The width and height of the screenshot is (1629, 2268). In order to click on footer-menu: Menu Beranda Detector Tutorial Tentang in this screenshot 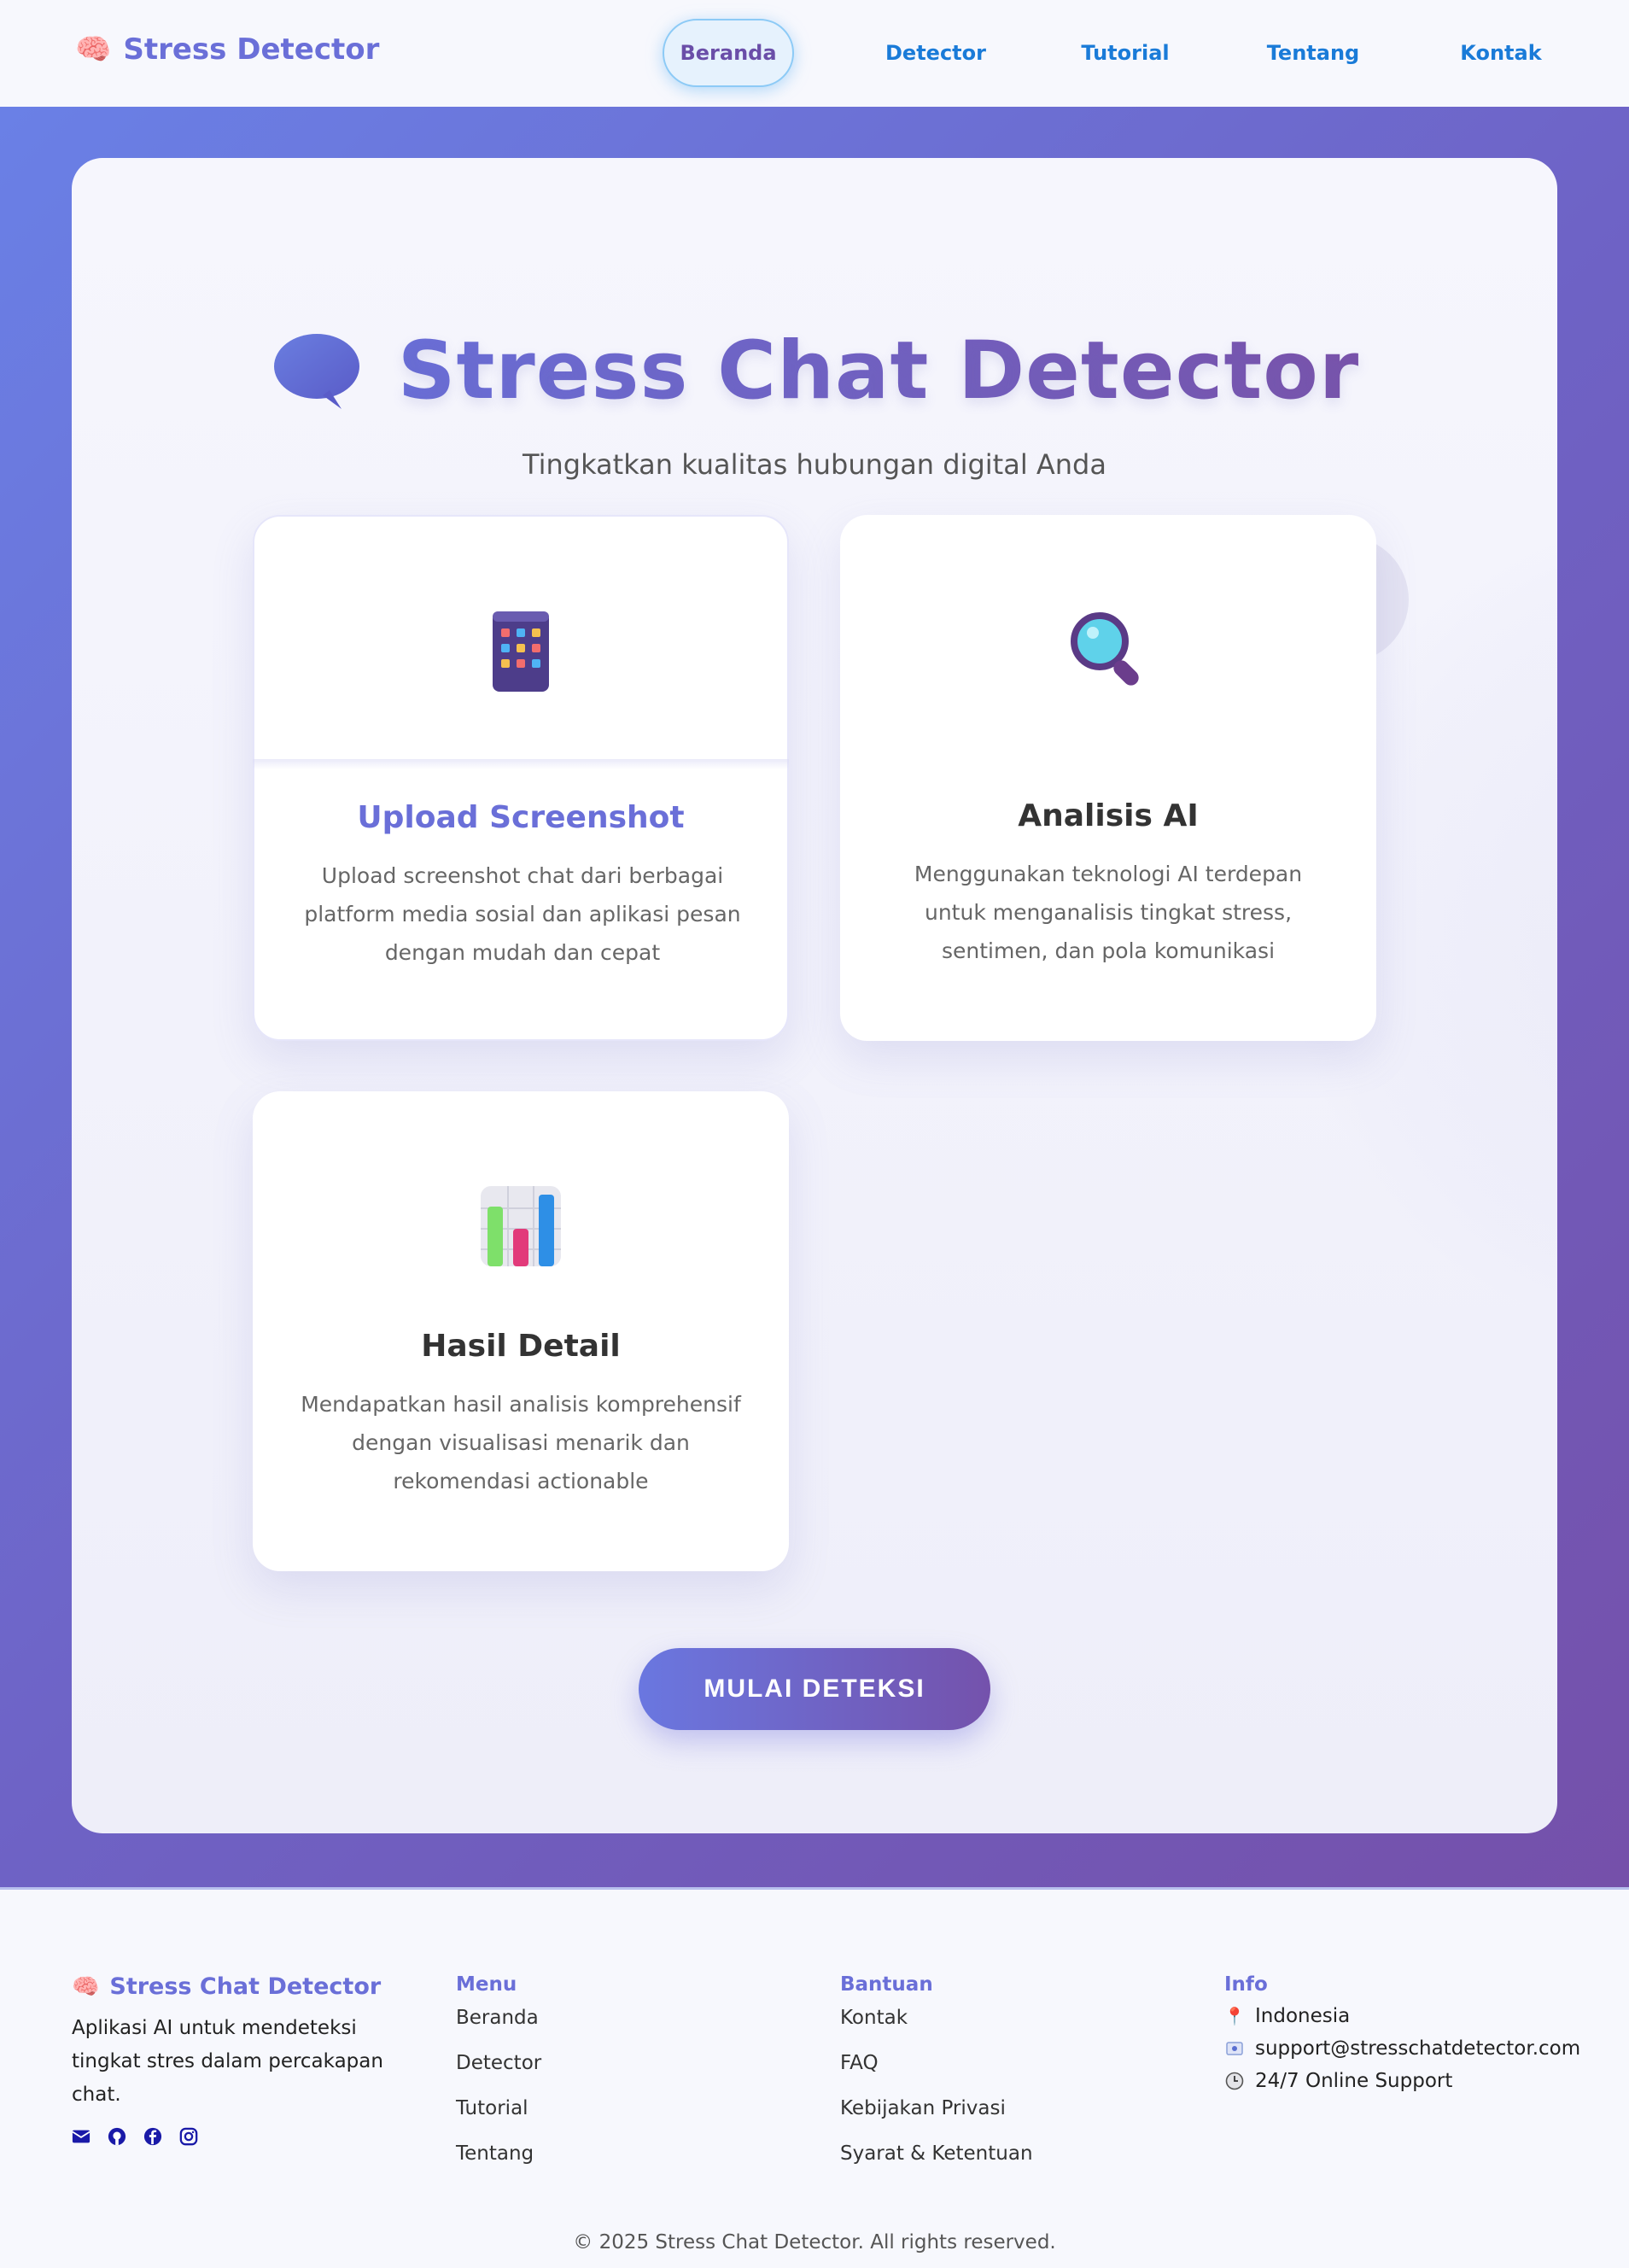, I will do `click(498, 2071)`.